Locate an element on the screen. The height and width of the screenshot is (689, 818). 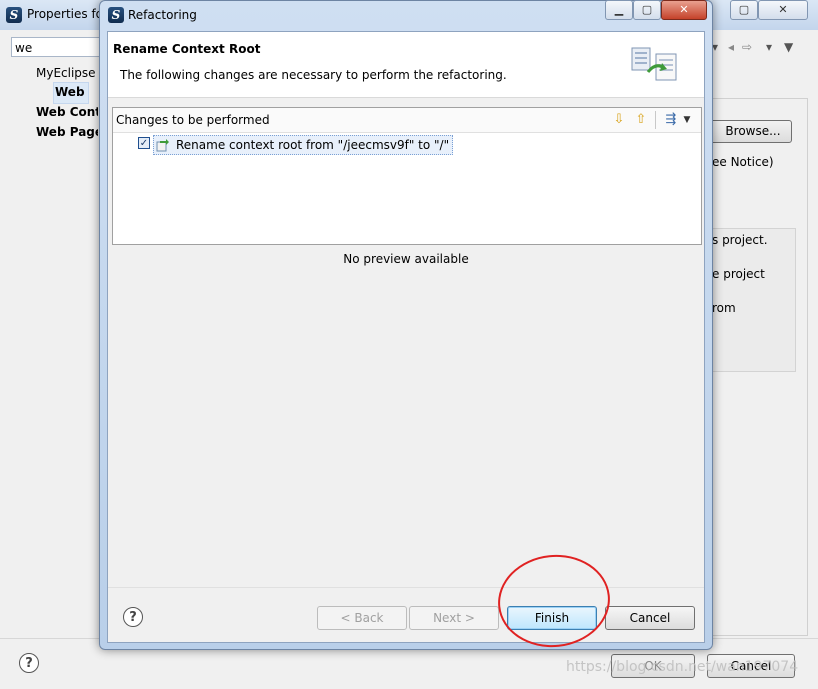
close-button: ✕ is located at coordinates (684, 10).